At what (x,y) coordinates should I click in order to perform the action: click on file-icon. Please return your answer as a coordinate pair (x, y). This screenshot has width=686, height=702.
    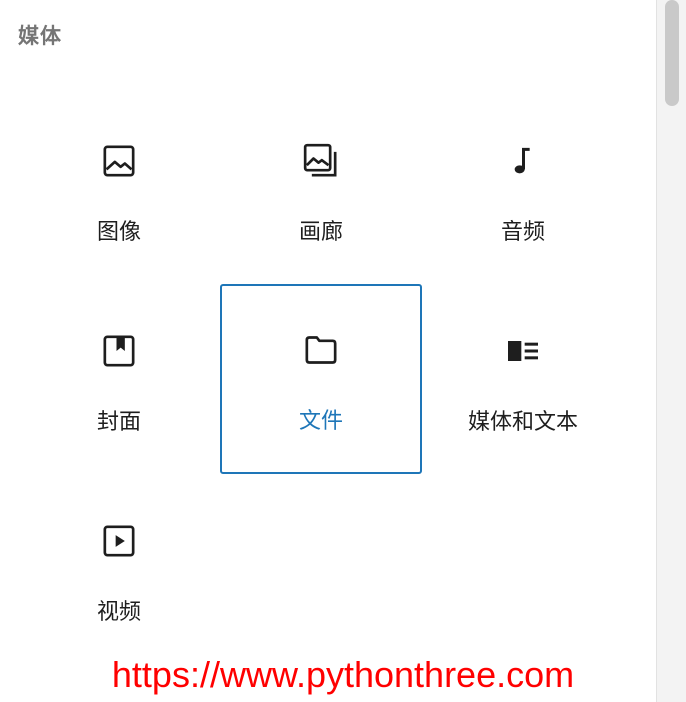
    Looking at the image, I should click on (321, 350).